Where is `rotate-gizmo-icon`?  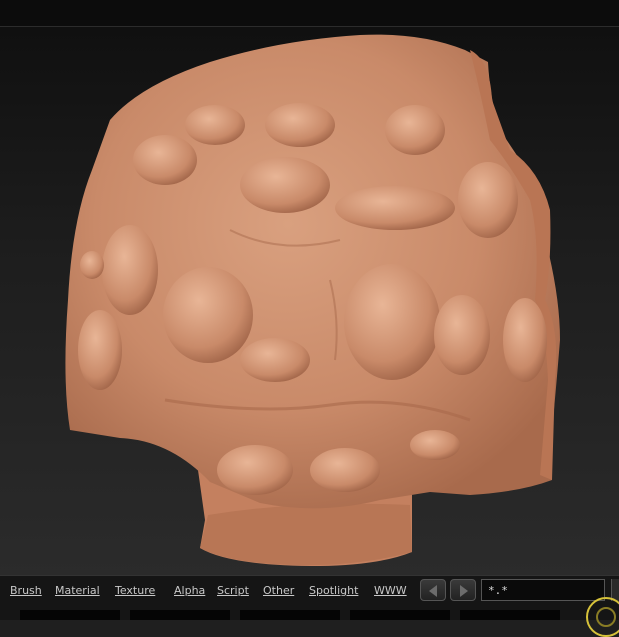
rotate-gizmo-icon is located at coordinates (602, 617).